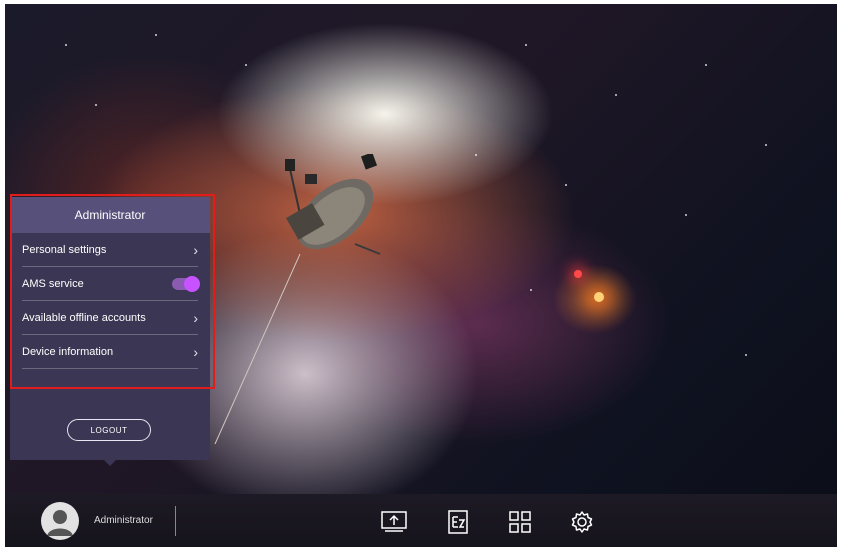 This screenshot has width=841, height=551. I want to click on settings-gear-icon, so click(582, 522).